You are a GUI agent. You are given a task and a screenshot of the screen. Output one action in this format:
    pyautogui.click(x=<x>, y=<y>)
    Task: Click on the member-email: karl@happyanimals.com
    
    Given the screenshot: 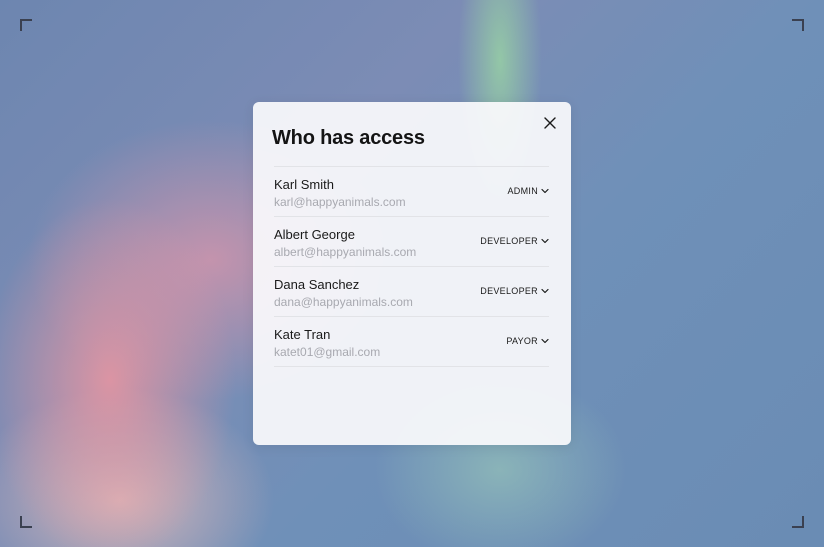 What is the action you would take?
    pyautogui.click(x=340, y=202)
    